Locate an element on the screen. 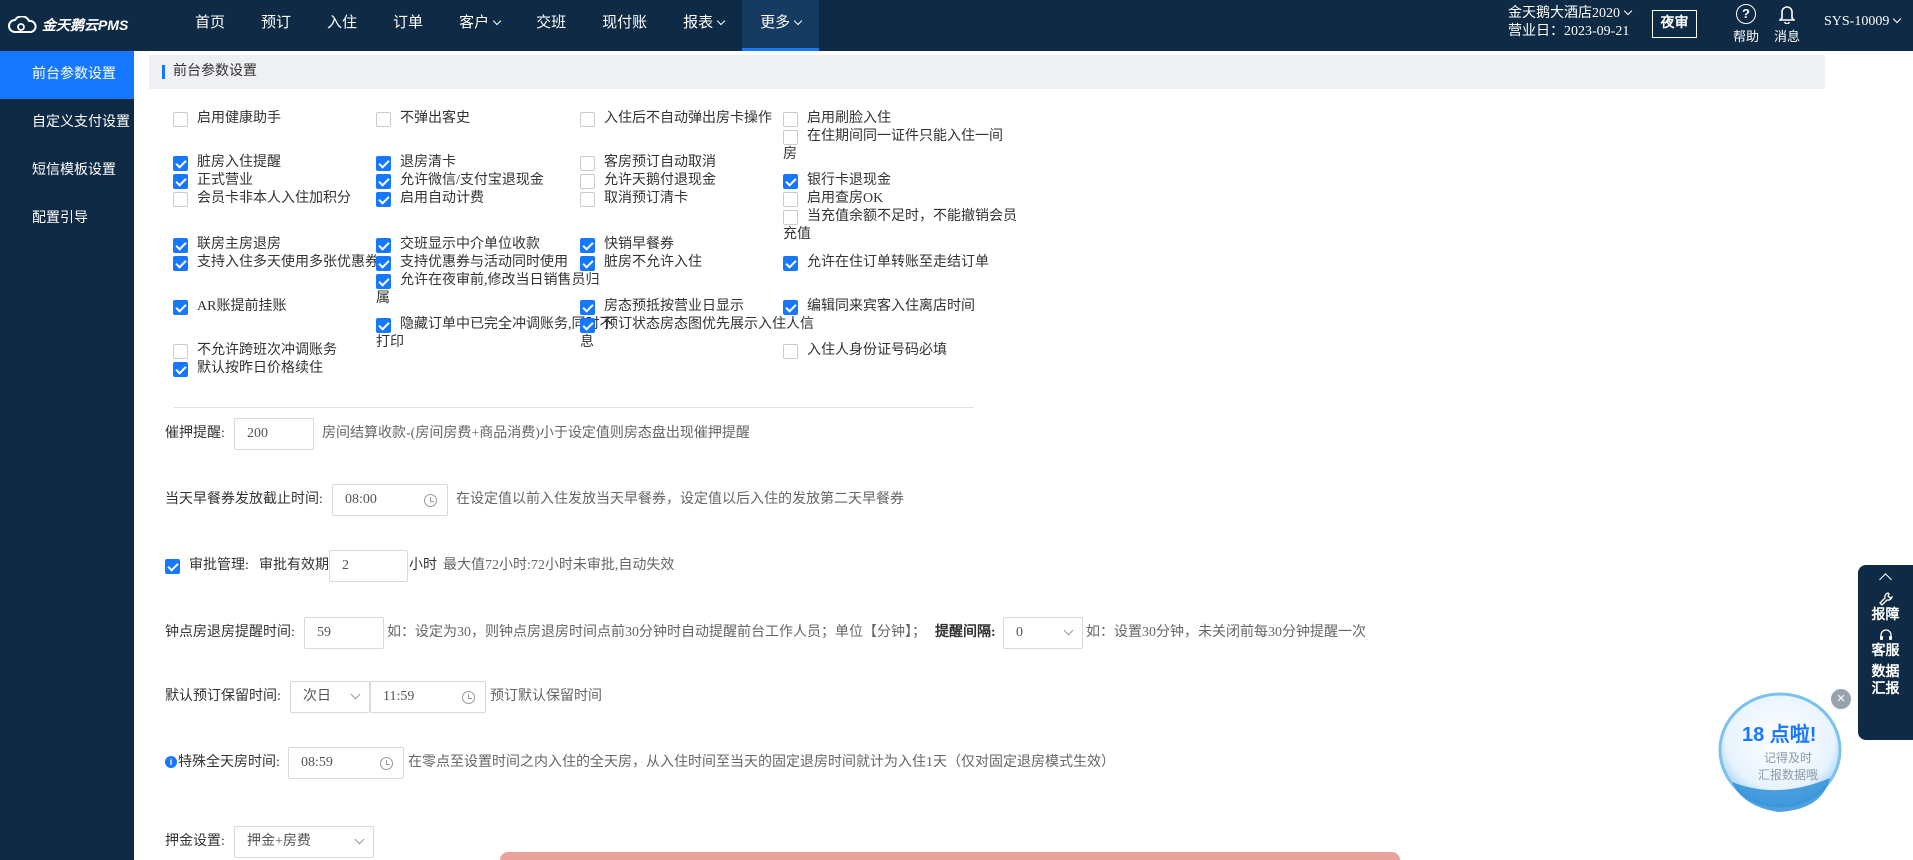 This screenshot has height=860, width=1913. help-button: ? 帮助 is located at coordinates (1746, 23).